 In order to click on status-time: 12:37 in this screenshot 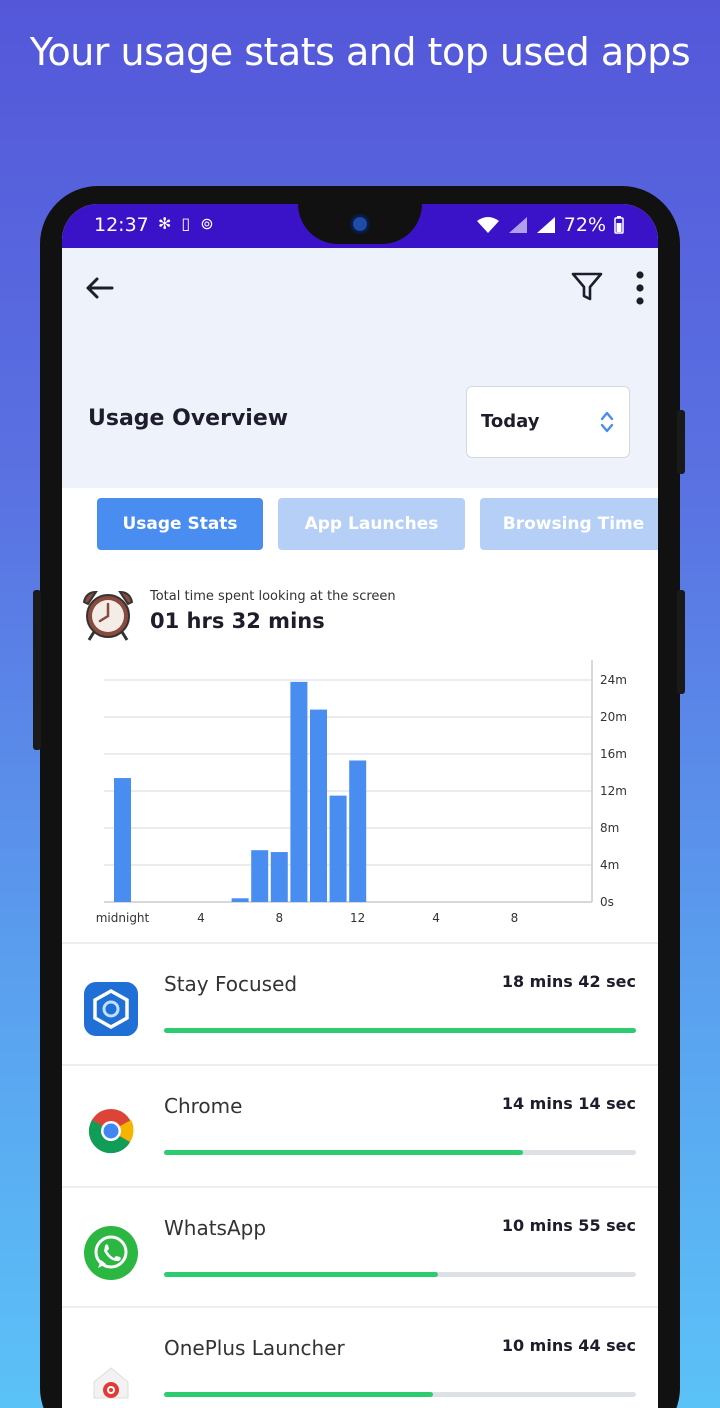, I will do `click(121, 225)`.